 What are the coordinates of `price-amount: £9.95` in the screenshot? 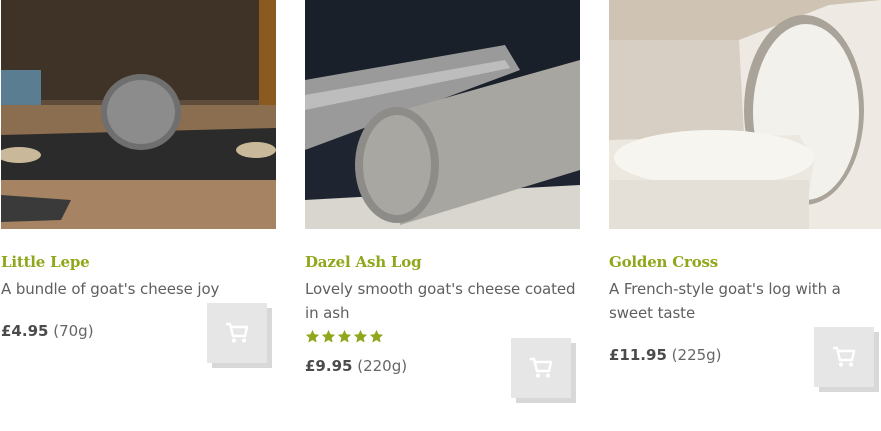 It's located at (329, 366).